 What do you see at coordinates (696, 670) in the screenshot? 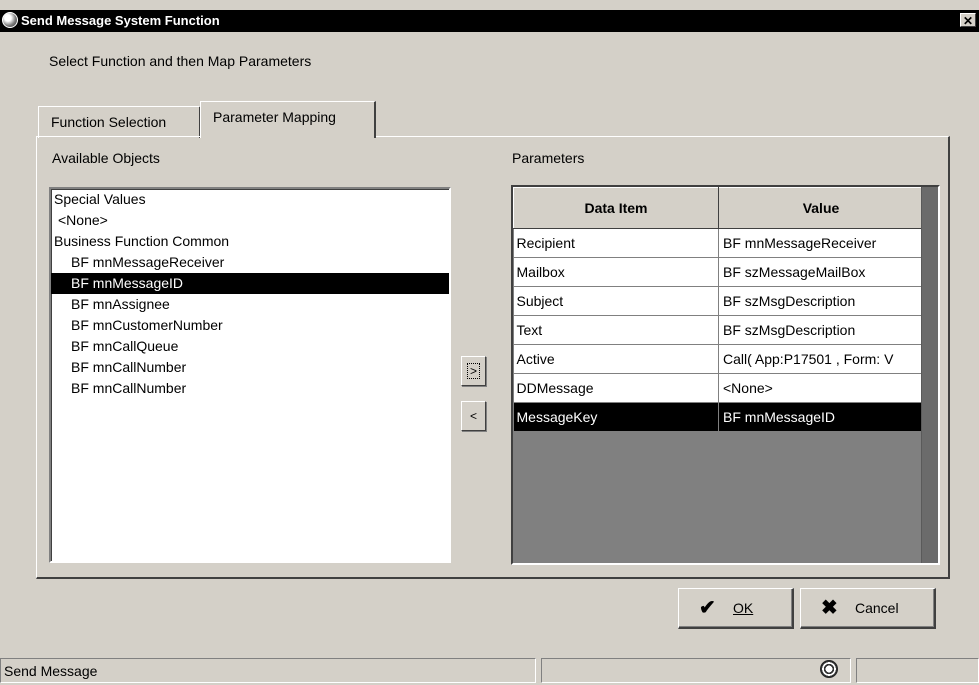
I see `status-panel-middle` at bounding box center [696, 670].